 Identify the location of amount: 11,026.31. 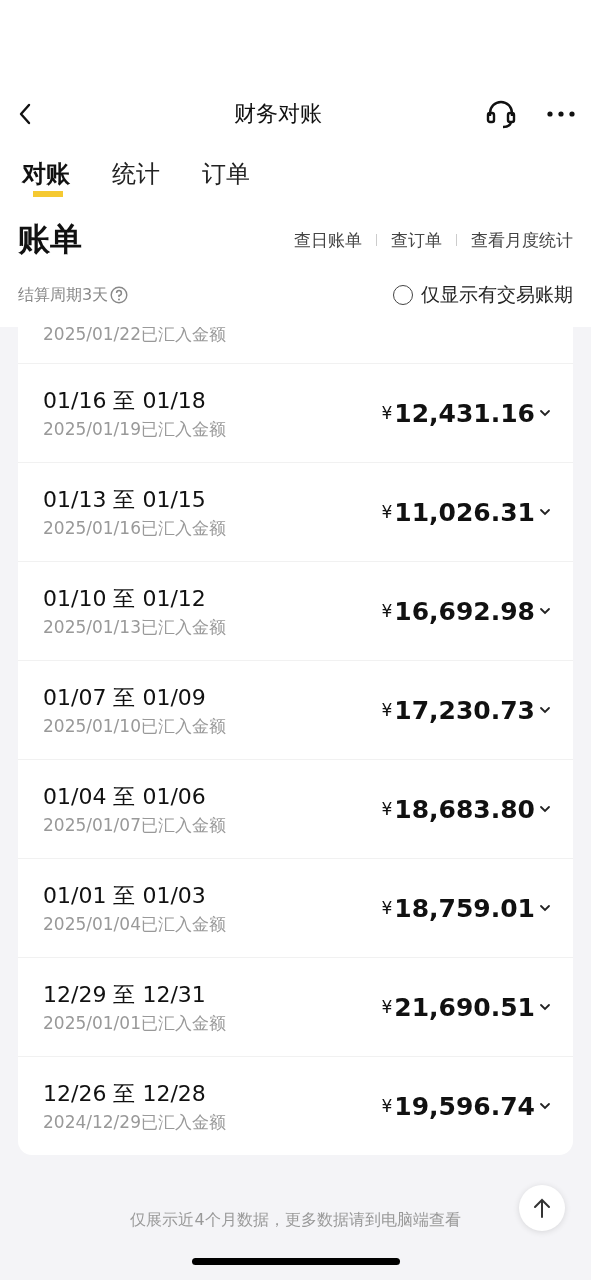
(464, 512).